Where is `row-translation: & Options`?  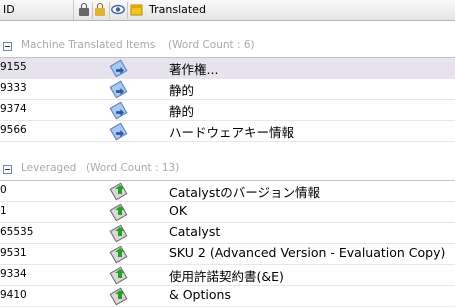 row-translation: & Options is located at coordinates (200, 294).